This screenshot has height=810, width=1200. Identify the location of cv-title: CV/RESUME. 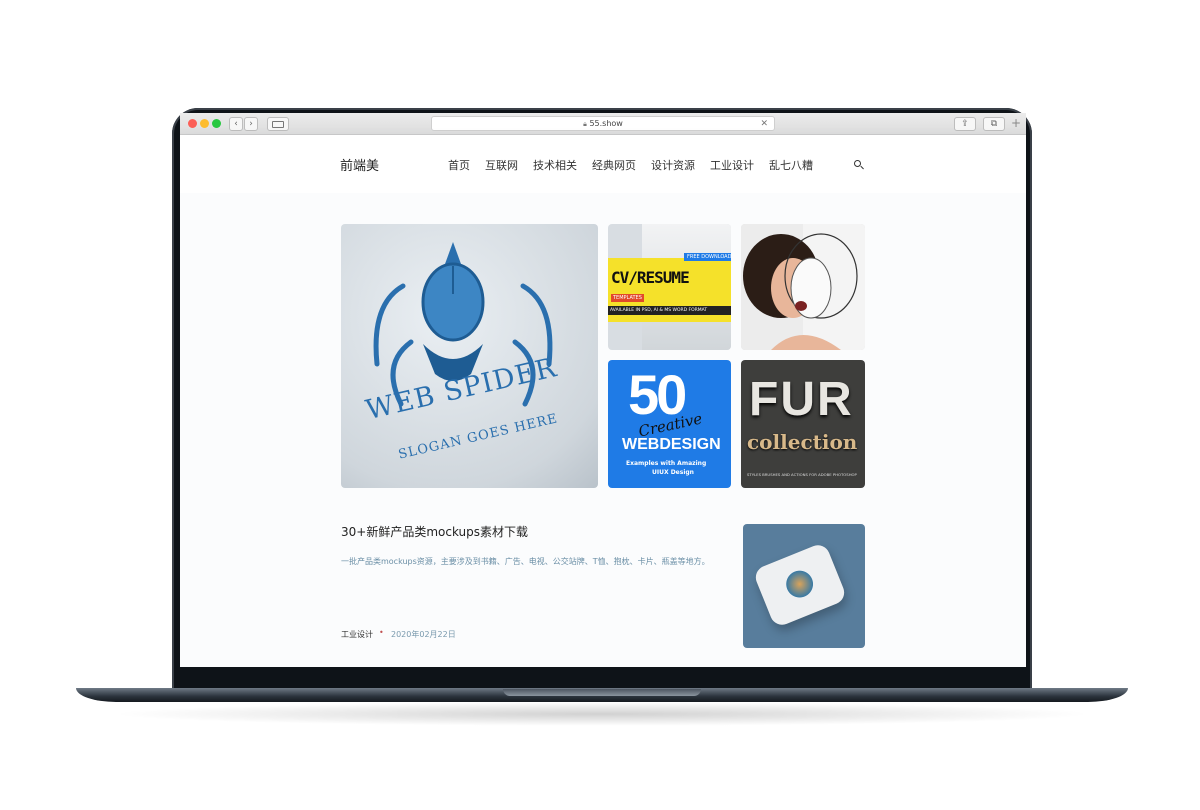
(650, 277).